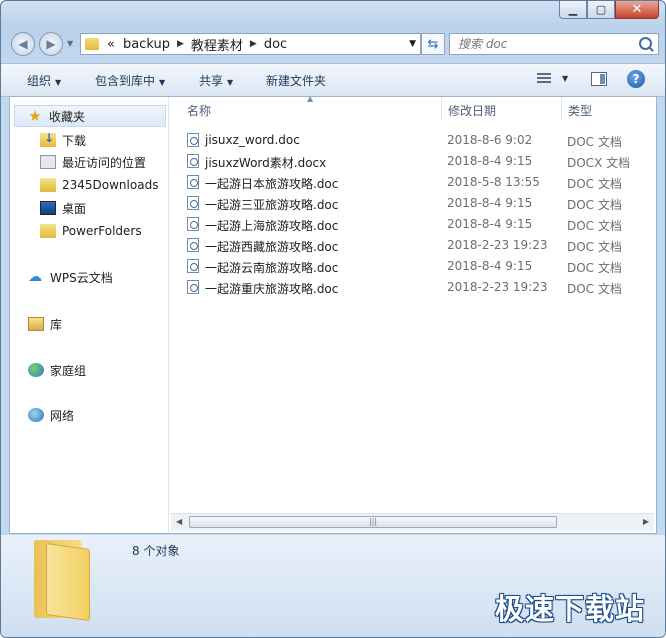  What do you see at coordinates (472, 110) in the screenshot?
I see `column-header-date: 修改日期` at bounding box center [472, 110].